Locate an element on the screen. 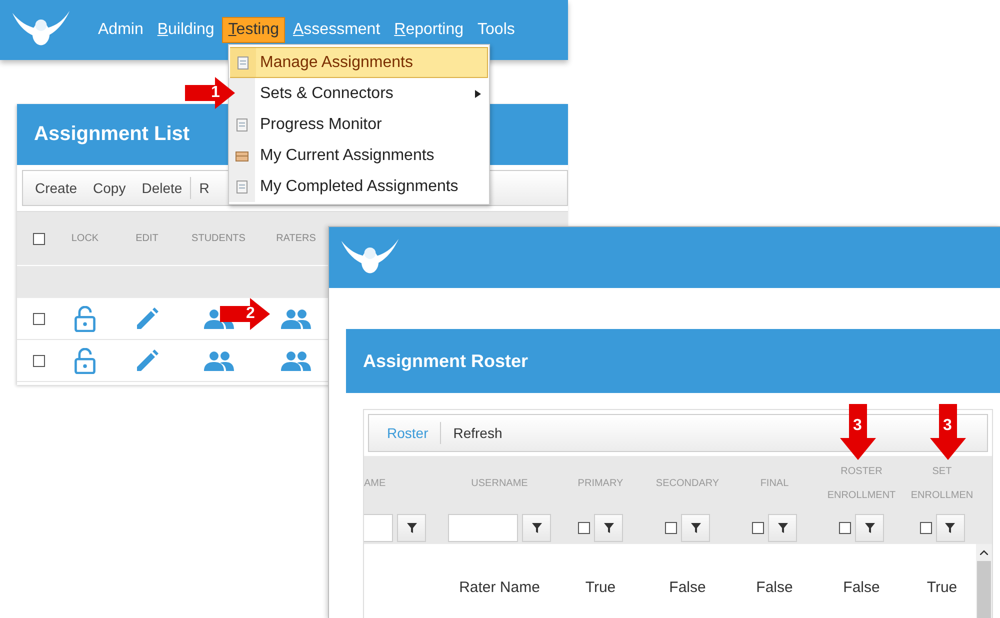 This screenshot has width=1000, height=618. menu-item: My Current Assignments is located at coordinates (371, 155).